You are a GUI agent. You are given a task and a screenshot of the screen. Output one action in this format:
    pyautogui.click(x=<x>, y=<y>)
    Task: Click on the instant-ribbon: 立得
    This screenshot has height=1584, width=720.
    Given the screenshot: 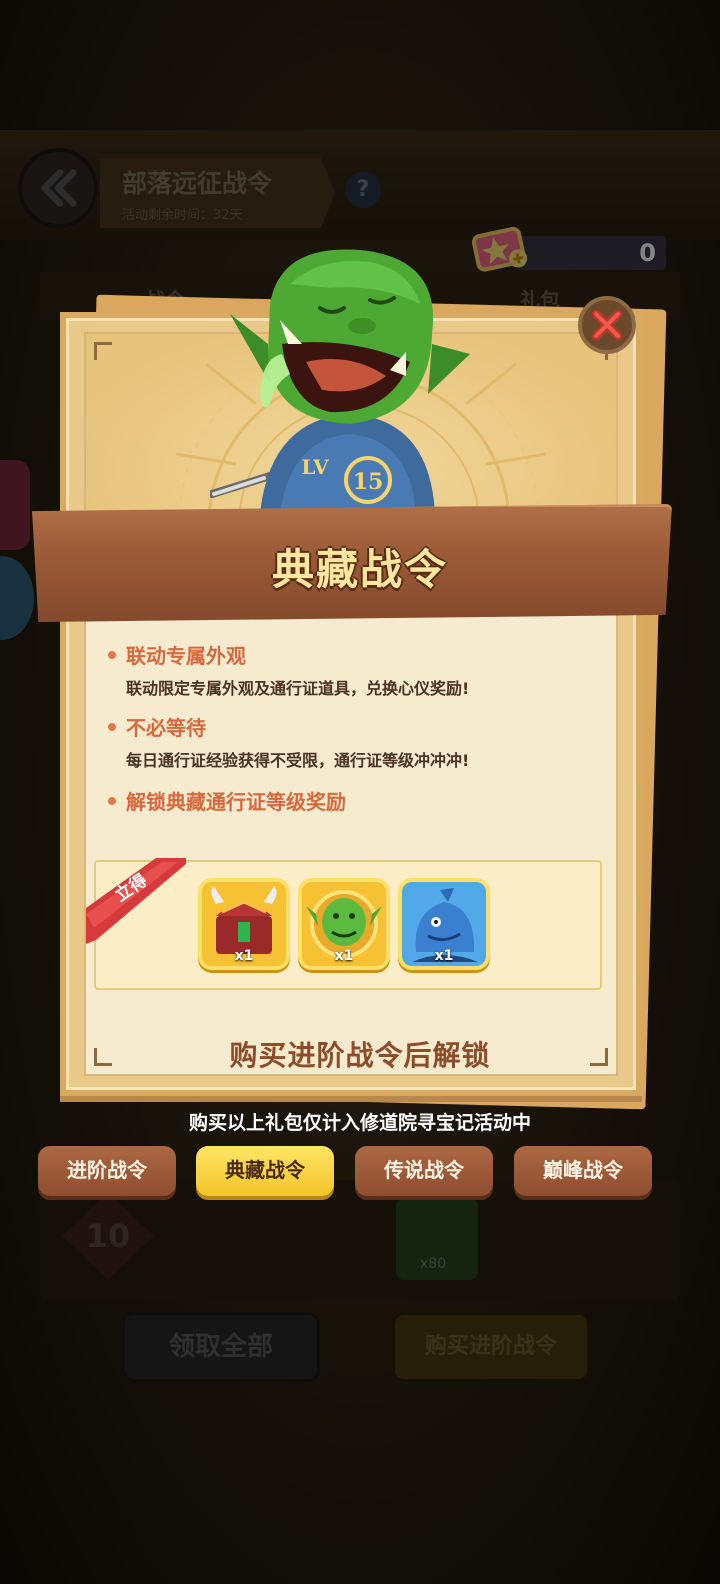 What is the action you would take?
    pyautogui.click(x=136, y=901)
    